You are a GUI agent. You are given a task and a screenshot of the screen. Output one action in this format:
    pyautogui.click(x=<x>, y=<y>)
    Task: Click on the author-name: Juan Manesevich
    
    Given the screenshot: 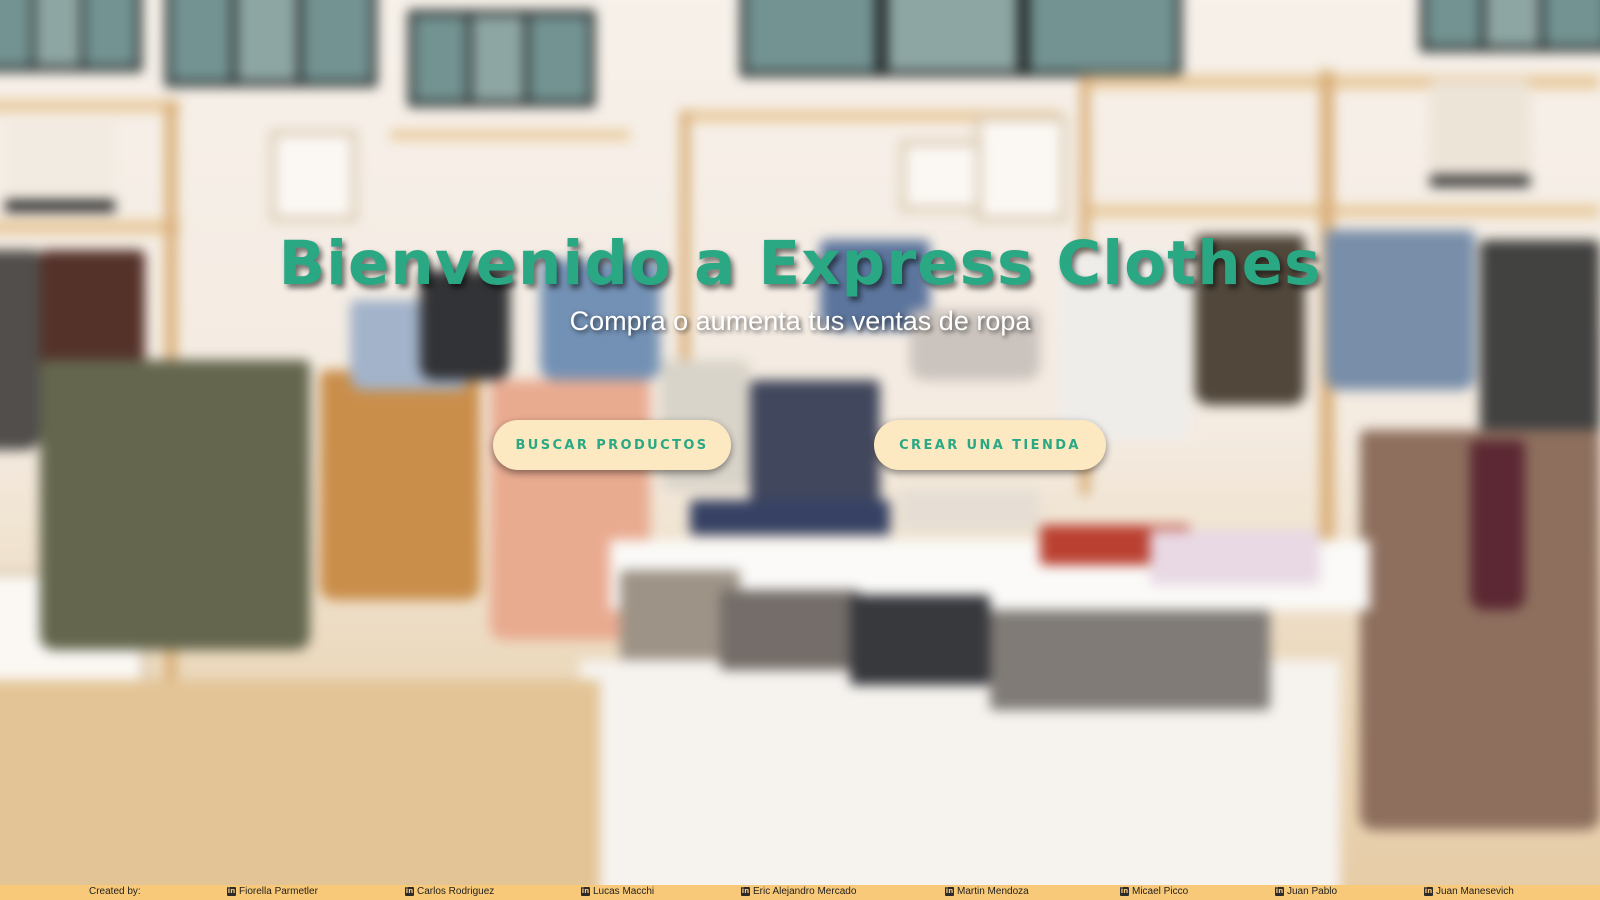 What is the action you would take?
    pyautogui.click(x=1475, y=891)
    